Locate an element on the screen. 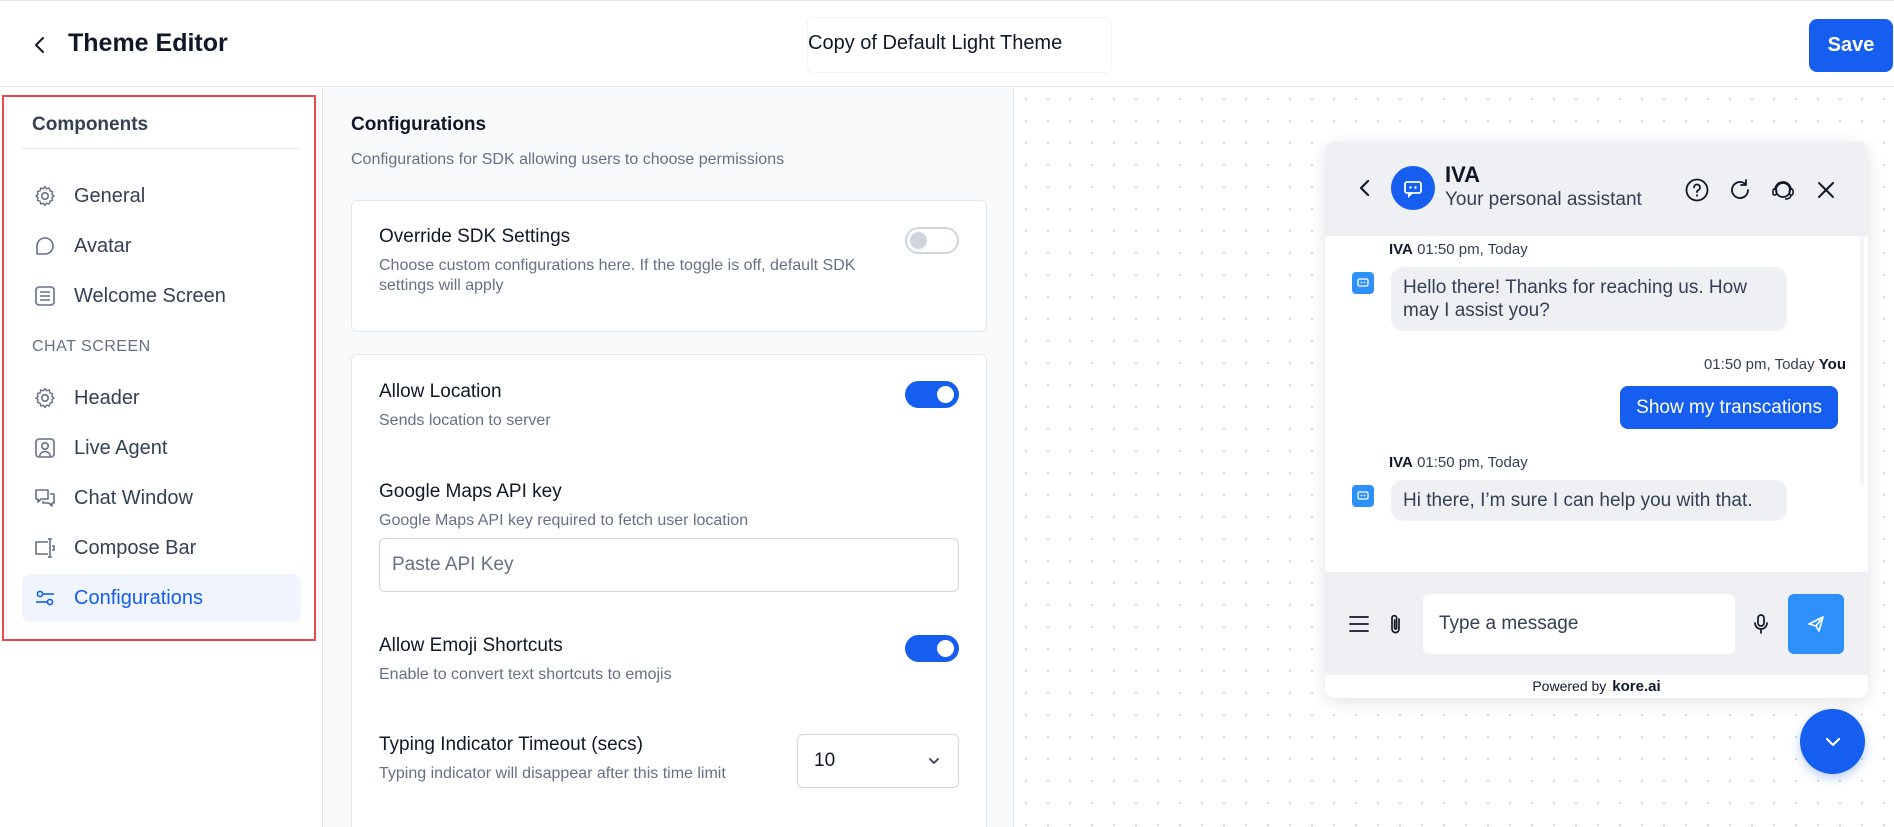 The image size is (1894, 827). sidebar-item-chat-window: Chat Window is located at coordinates (161, 498).